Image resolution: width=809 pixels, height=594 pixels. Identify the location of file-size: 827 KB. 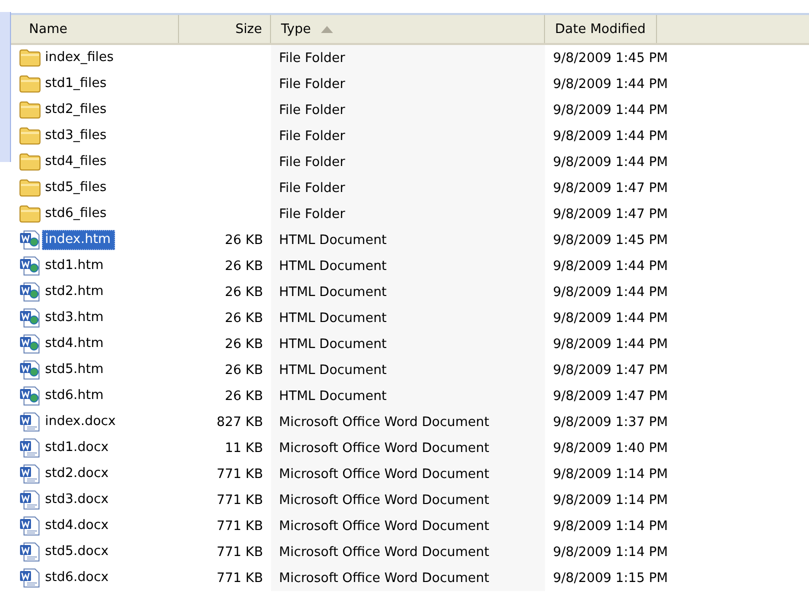
(239, 422).